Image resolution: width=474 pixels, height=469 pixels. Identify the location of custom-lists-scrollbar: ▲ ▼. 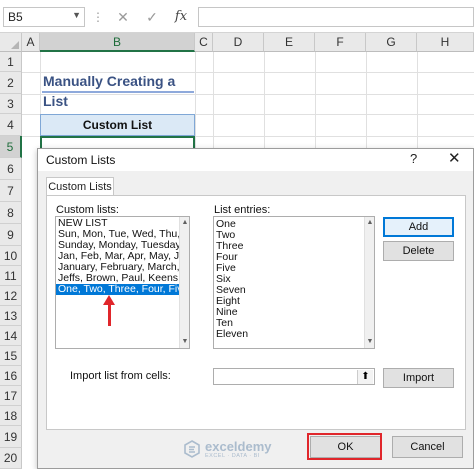
(184, 282).